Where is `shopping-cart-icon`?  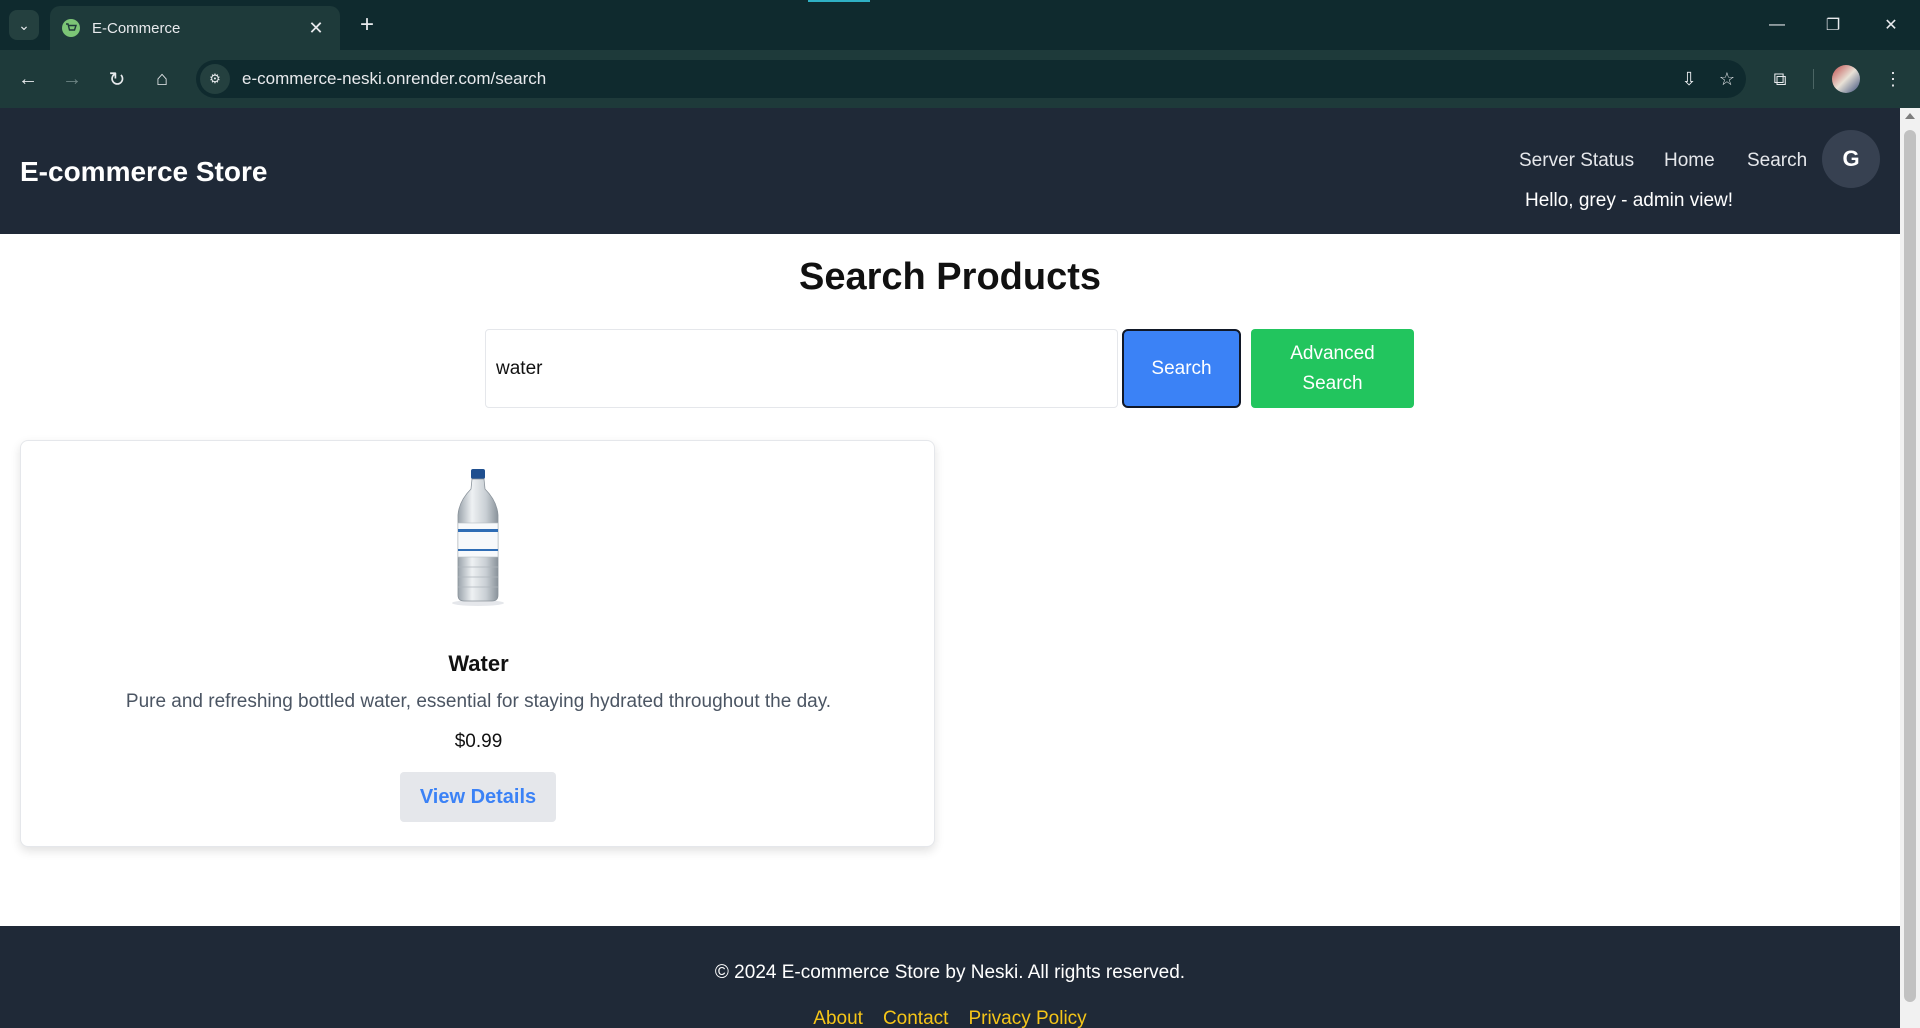 shopping-cart-icon is located at coordinates (71, 28).